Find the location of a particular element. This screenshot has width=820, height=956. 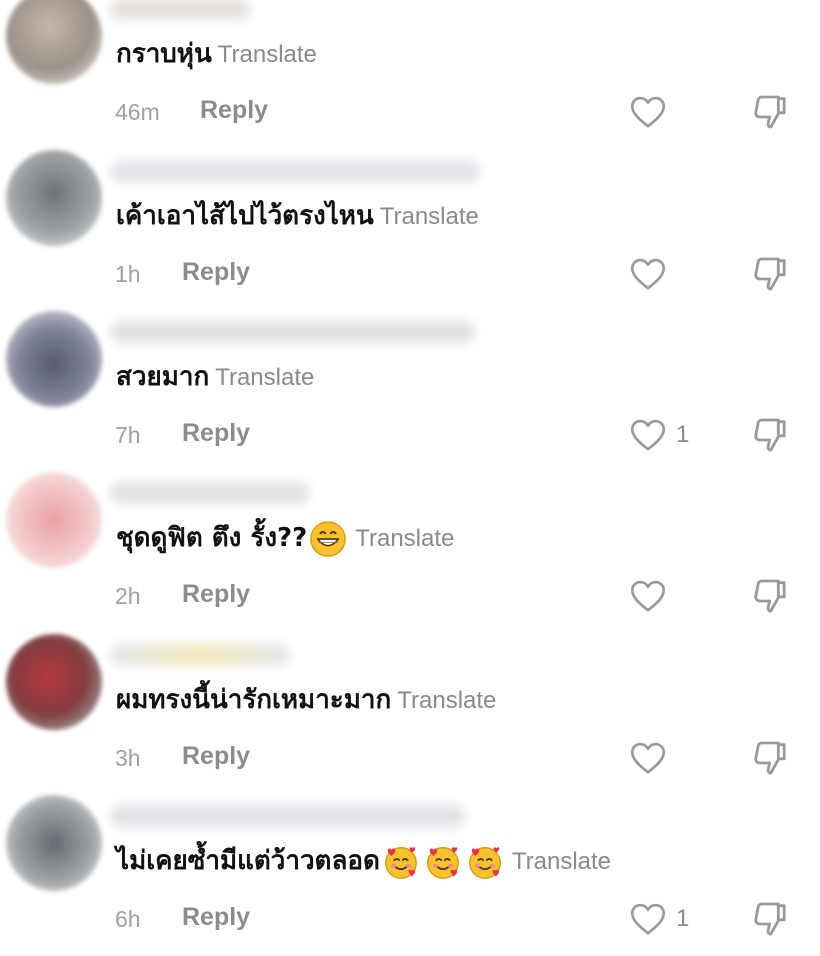

comment-text: เค้าเอาไส้ไปไว้ตรงไหน Translate is located at coordinates (297, 216).